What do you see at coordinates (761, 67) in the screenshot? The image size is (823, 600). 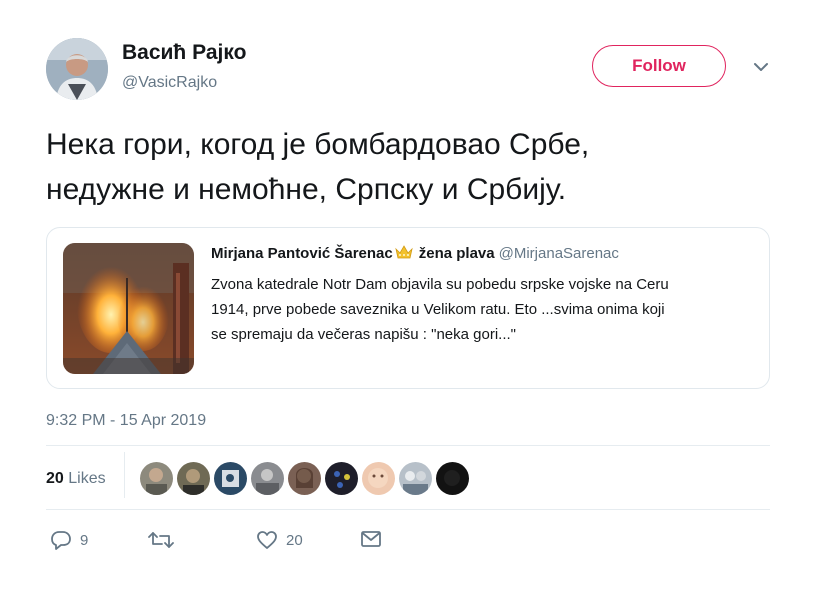 I see `chevron-down-icon` at bounding box center [761, 67].